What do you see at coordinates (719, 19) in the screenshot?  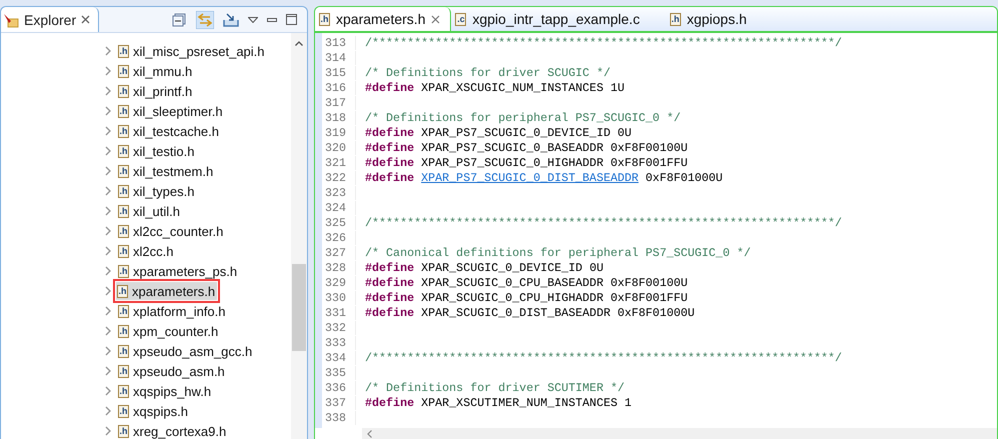 I see `editor-tab: .h xgpiops.h` at bounding box center [719, 19].